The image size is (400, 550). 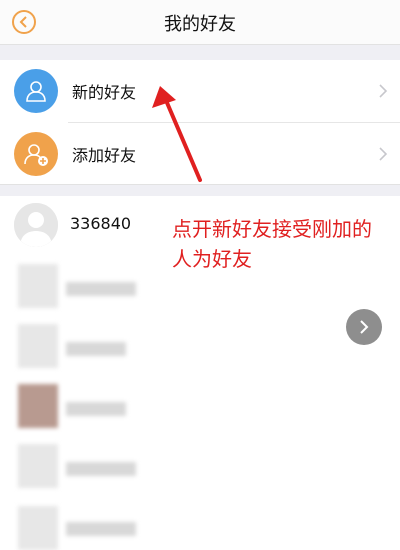 I want to click on add-person-icon, so click(x=36, y=154).